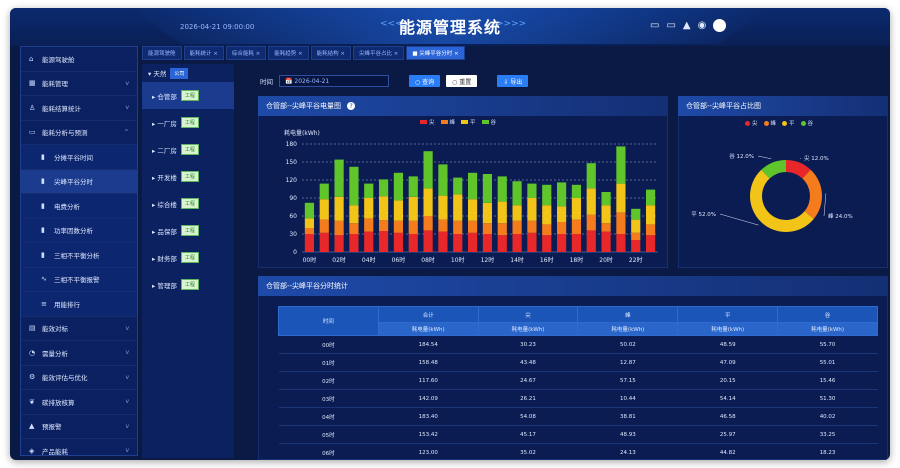 This screenshot has width=900, height=468. What do you see at coordinates (351, 106) in the screenshot?
I see `info-icon: ?` at bounding box center [351, 106].